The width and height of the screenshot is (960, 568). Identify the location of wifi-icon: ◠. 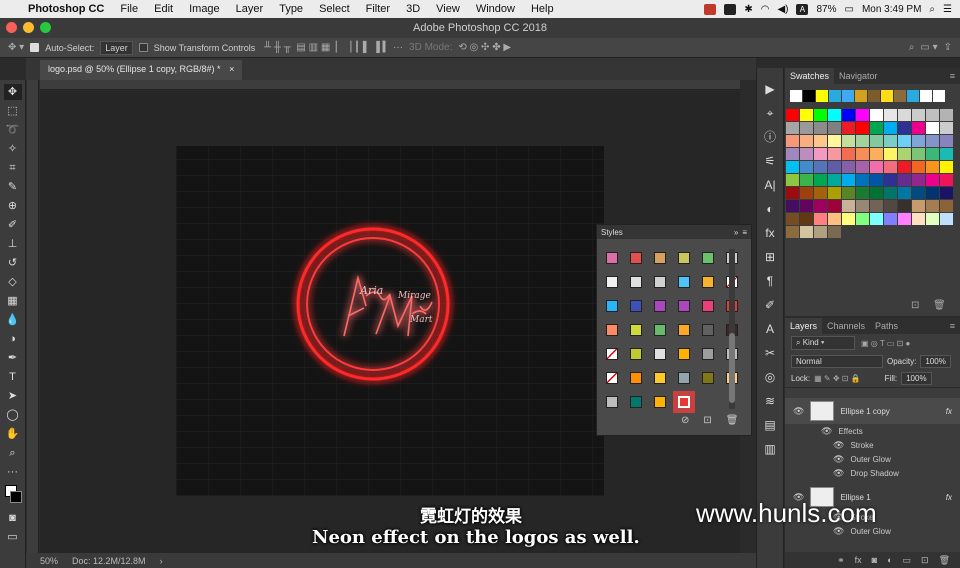
(765, 9).